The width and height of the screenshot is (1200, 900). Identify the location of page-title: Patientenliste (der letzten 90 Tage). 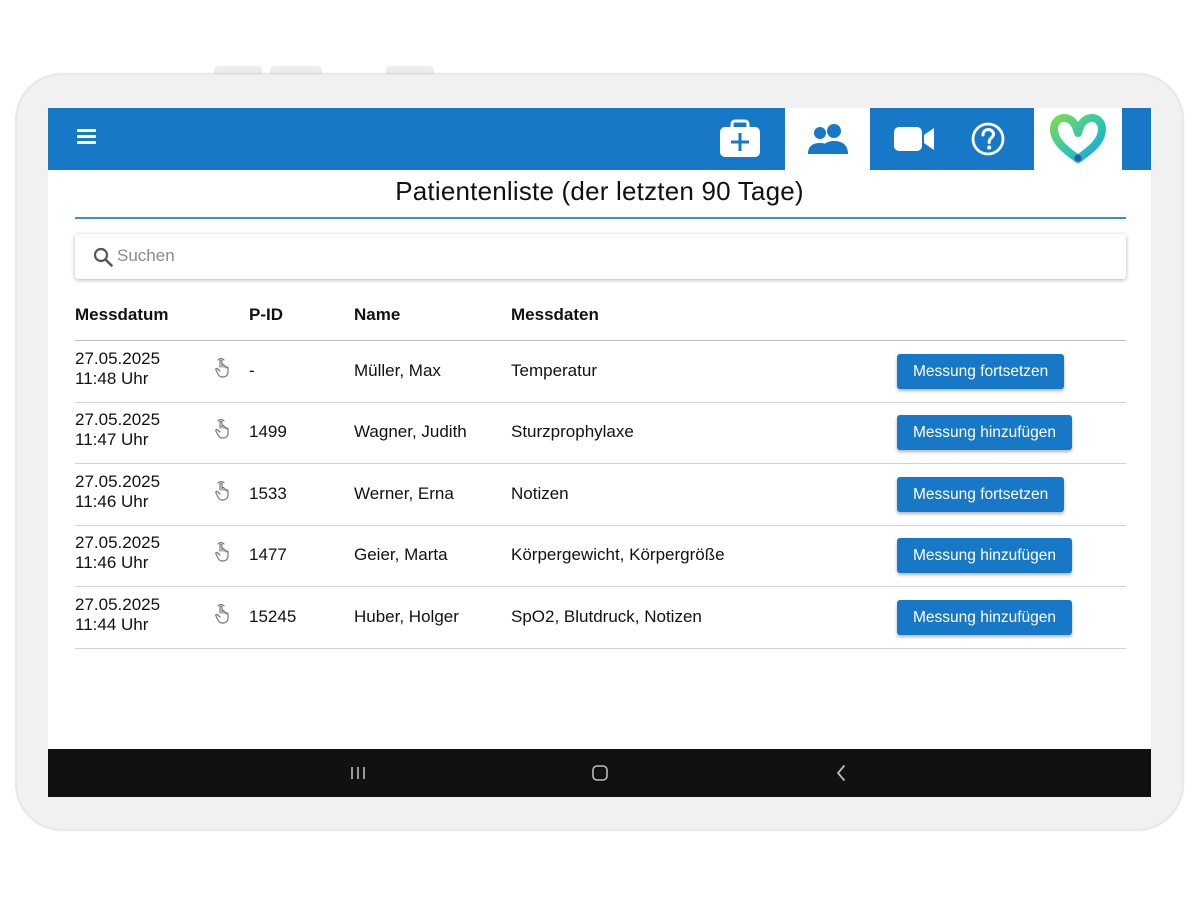
(599, 191).